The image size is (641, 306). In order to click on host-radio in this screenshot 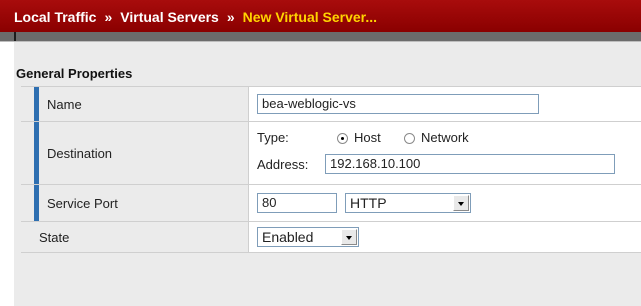, I will do `click(342, 138)`.